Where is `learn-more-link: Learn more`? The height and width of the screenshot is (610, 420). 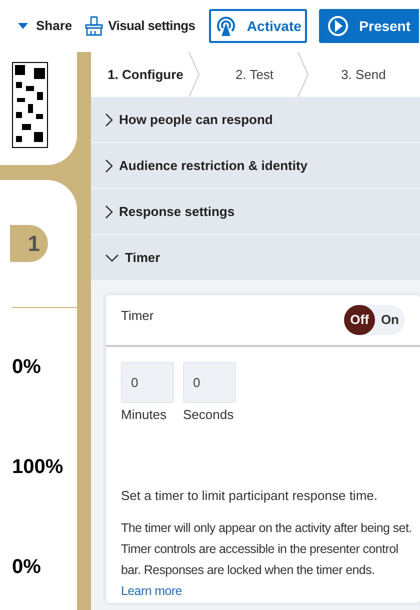 learn-more-link: Learn more is located at coordinates (151, 591).